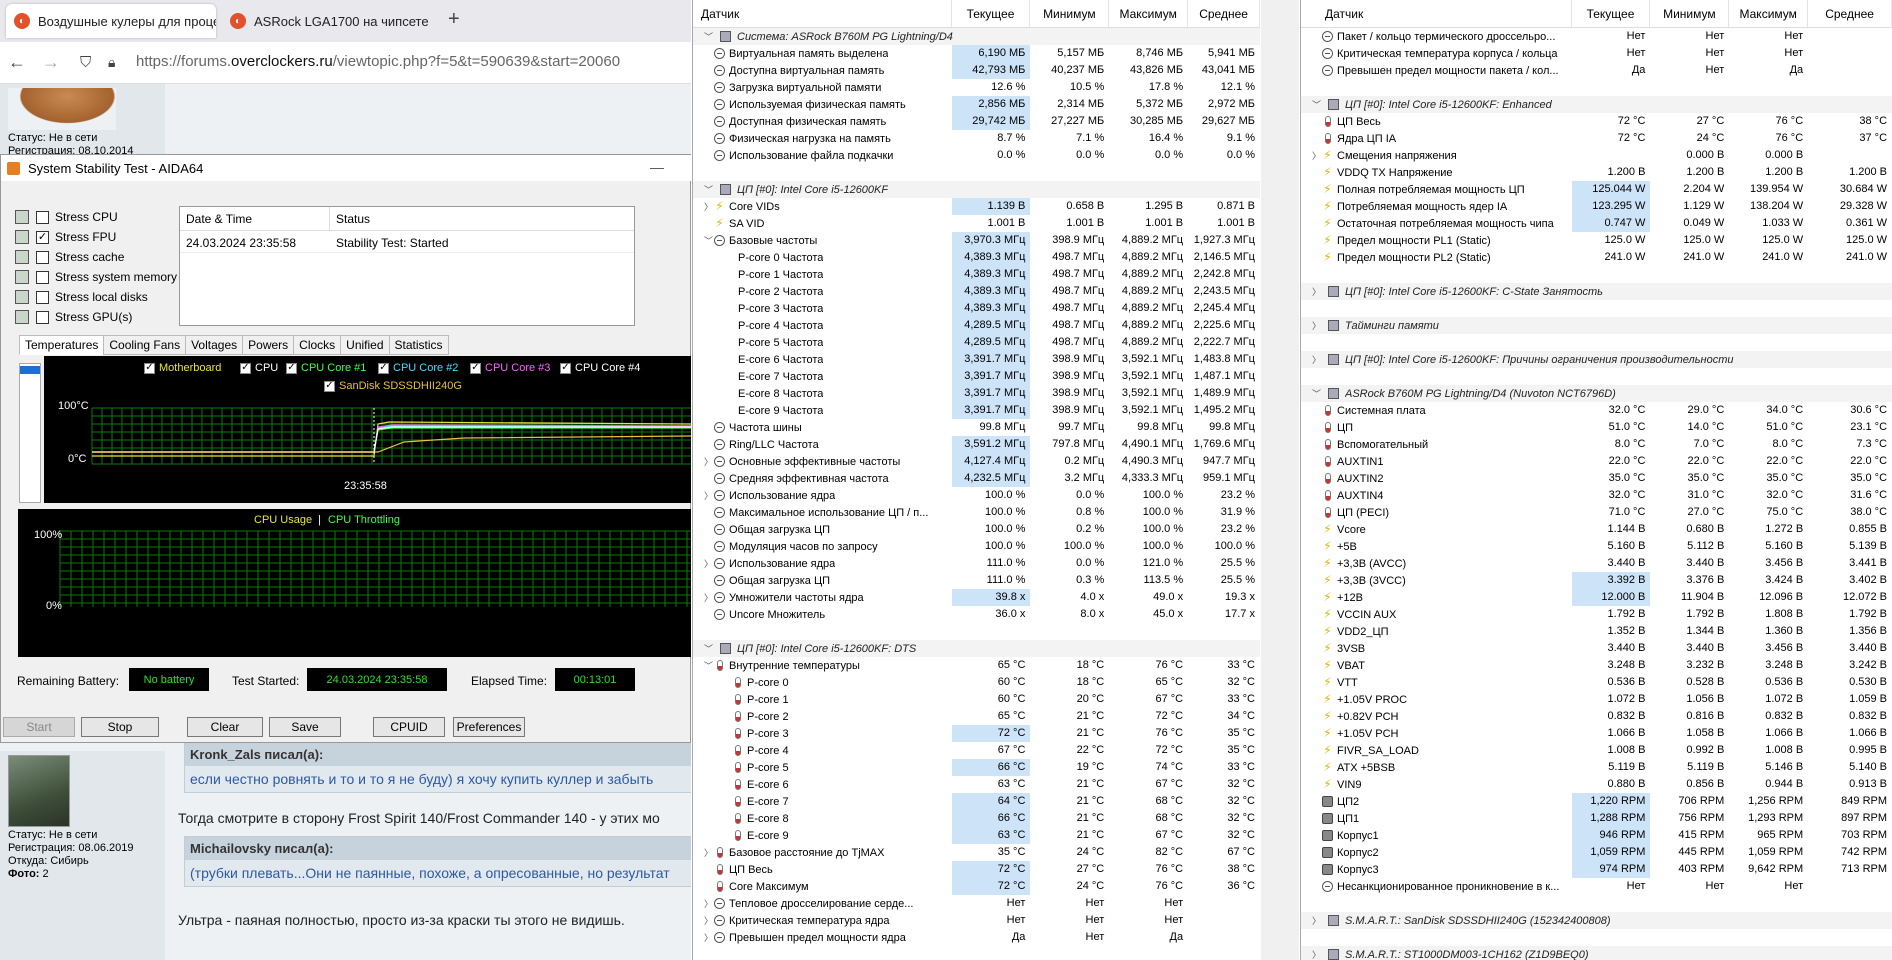 The height and width of the screenshot is (960, 1892). What do you see at coordinates (1596, 801) in the screenshot?
I see `sensor-row: ЦП2 1,220 RPM 706 RPM 1,256 RPM 849 RPM` at bounding box center [1596, 801].